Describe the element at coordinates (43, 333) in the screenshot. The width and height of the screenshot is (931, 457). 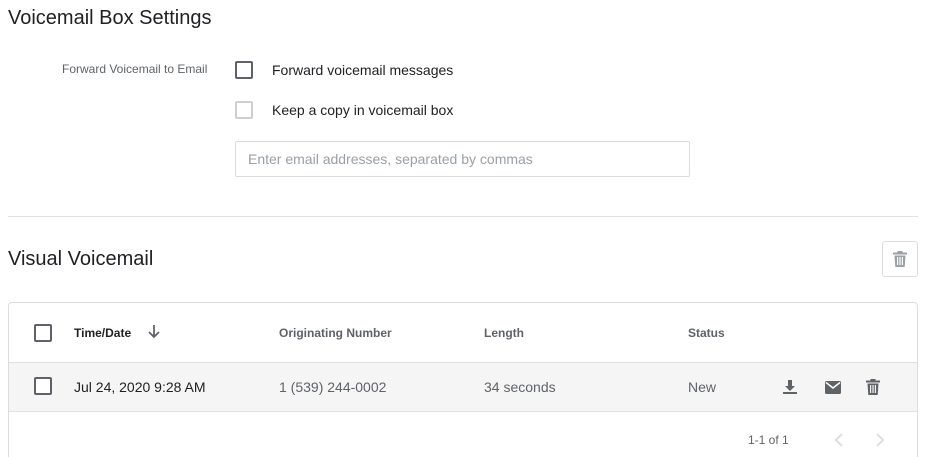
I see `select-all-checkbox` at that location.